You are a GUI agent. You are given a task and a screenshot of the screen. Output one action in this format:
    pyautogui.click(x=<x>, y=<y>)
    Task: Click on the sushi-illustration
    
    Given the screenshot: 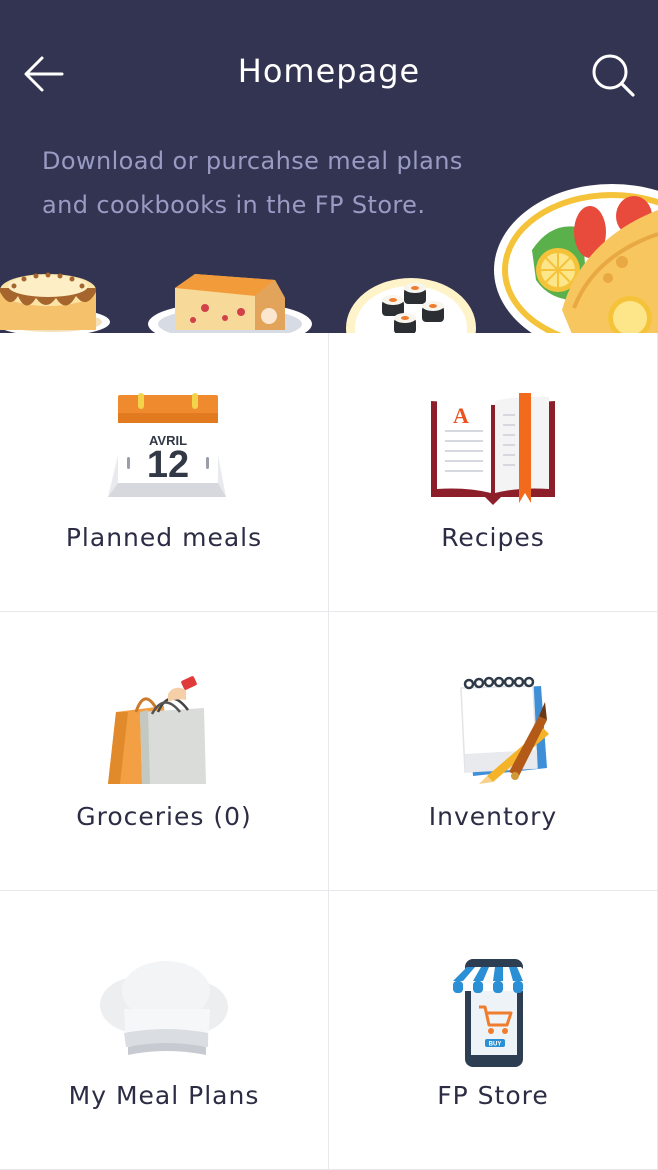 What is the action you would take?
    pyautogui.click(x=411, y=305)
    